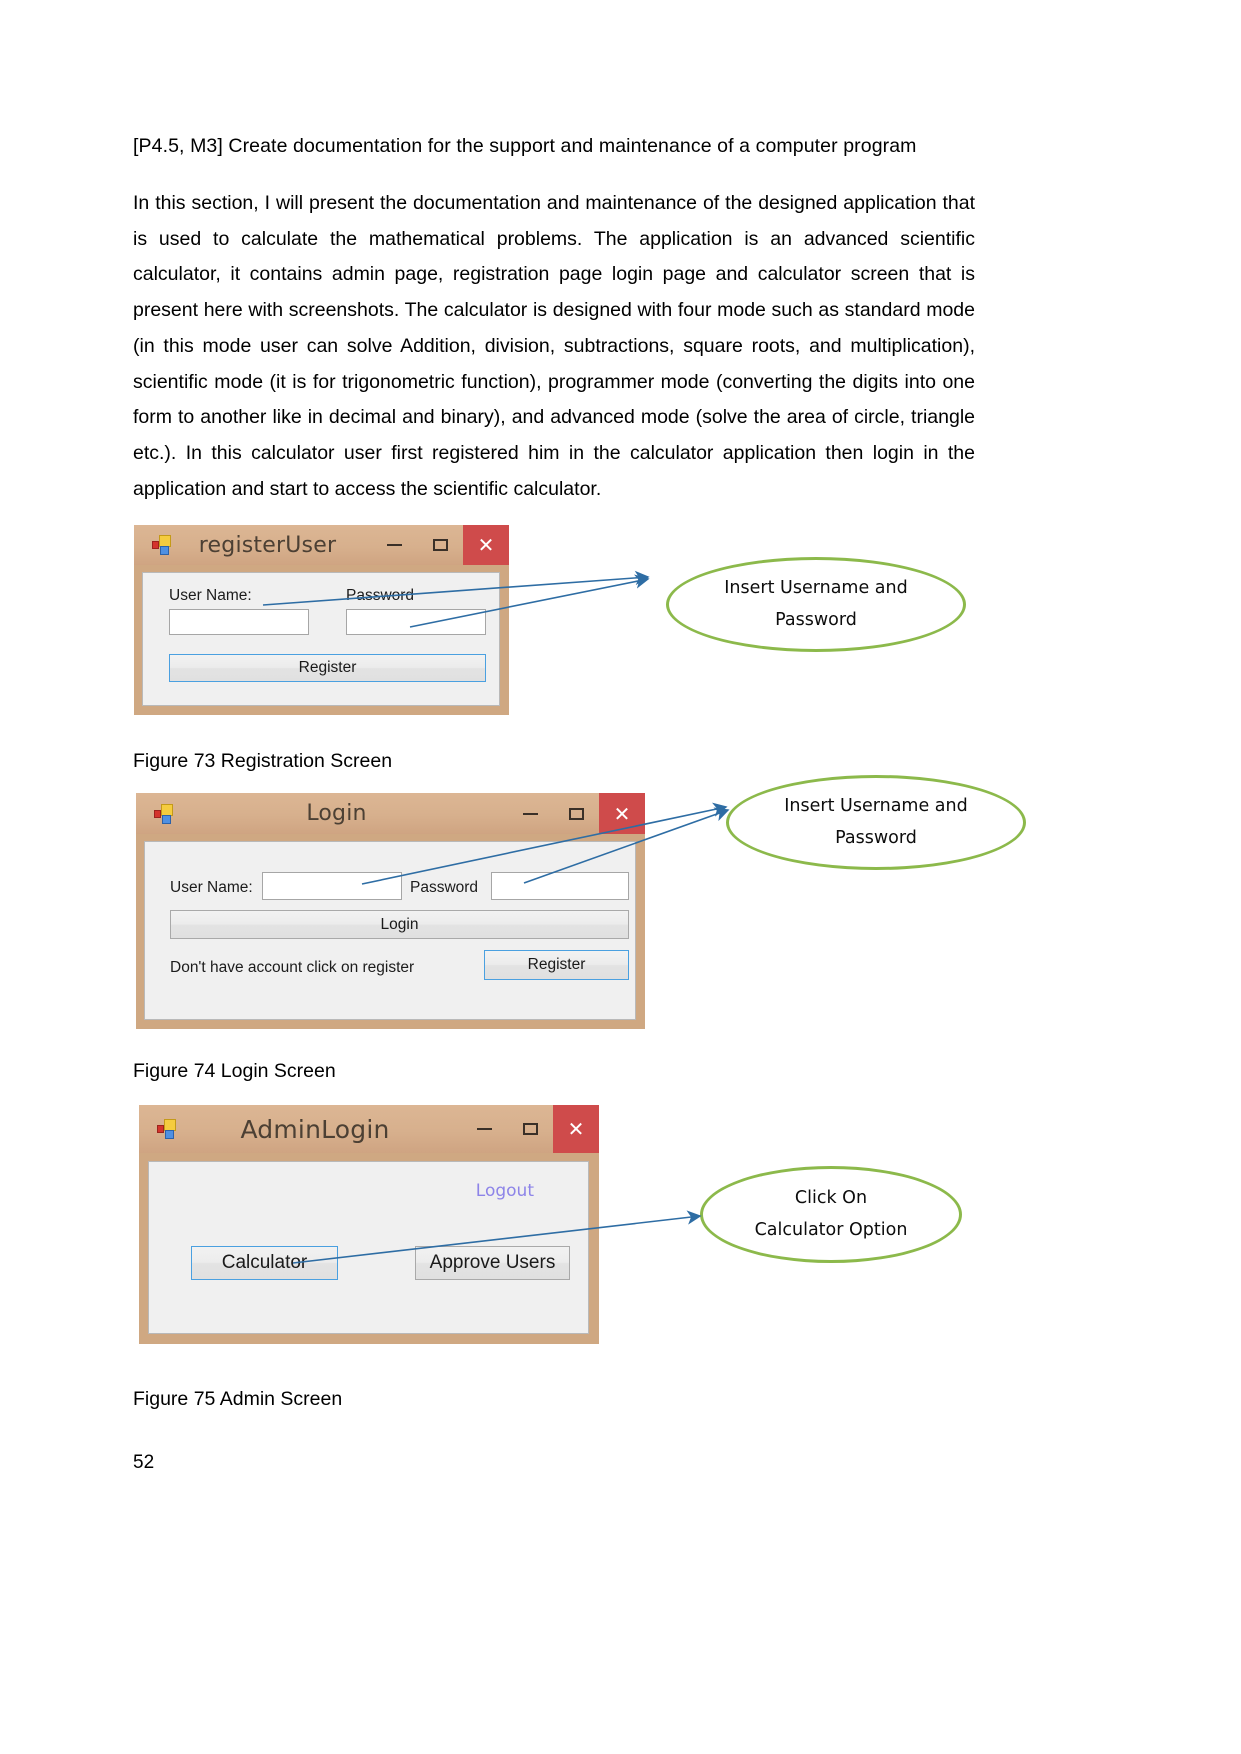 This screenshot has width=1241, height=1754. What do you see at coordinates (556, 965) in the screenshot?
I see `login-register-button: Register` at bounding box center [556, 965].